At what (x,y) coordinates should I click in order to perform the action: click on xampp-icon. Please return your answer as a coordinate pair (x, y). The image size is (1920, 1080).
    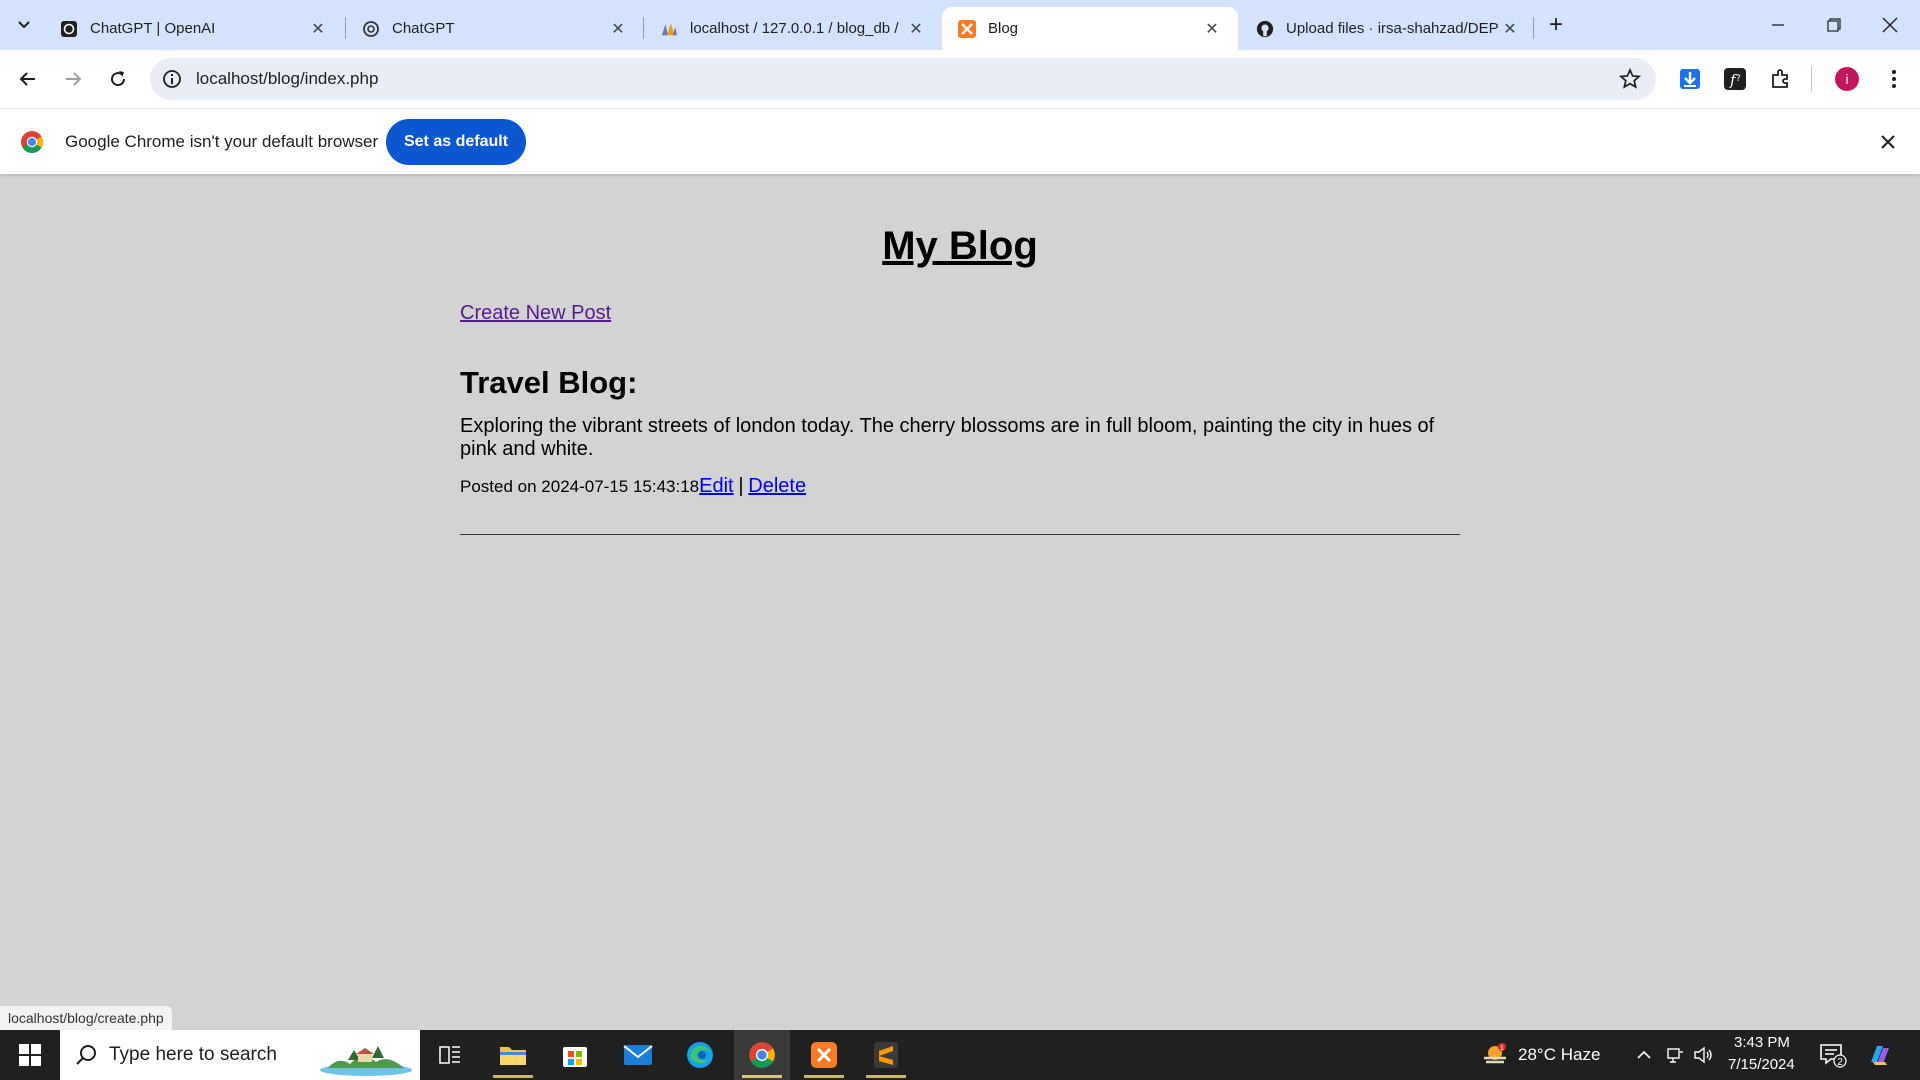
    Looking at the image, I should click on (824, 1055).